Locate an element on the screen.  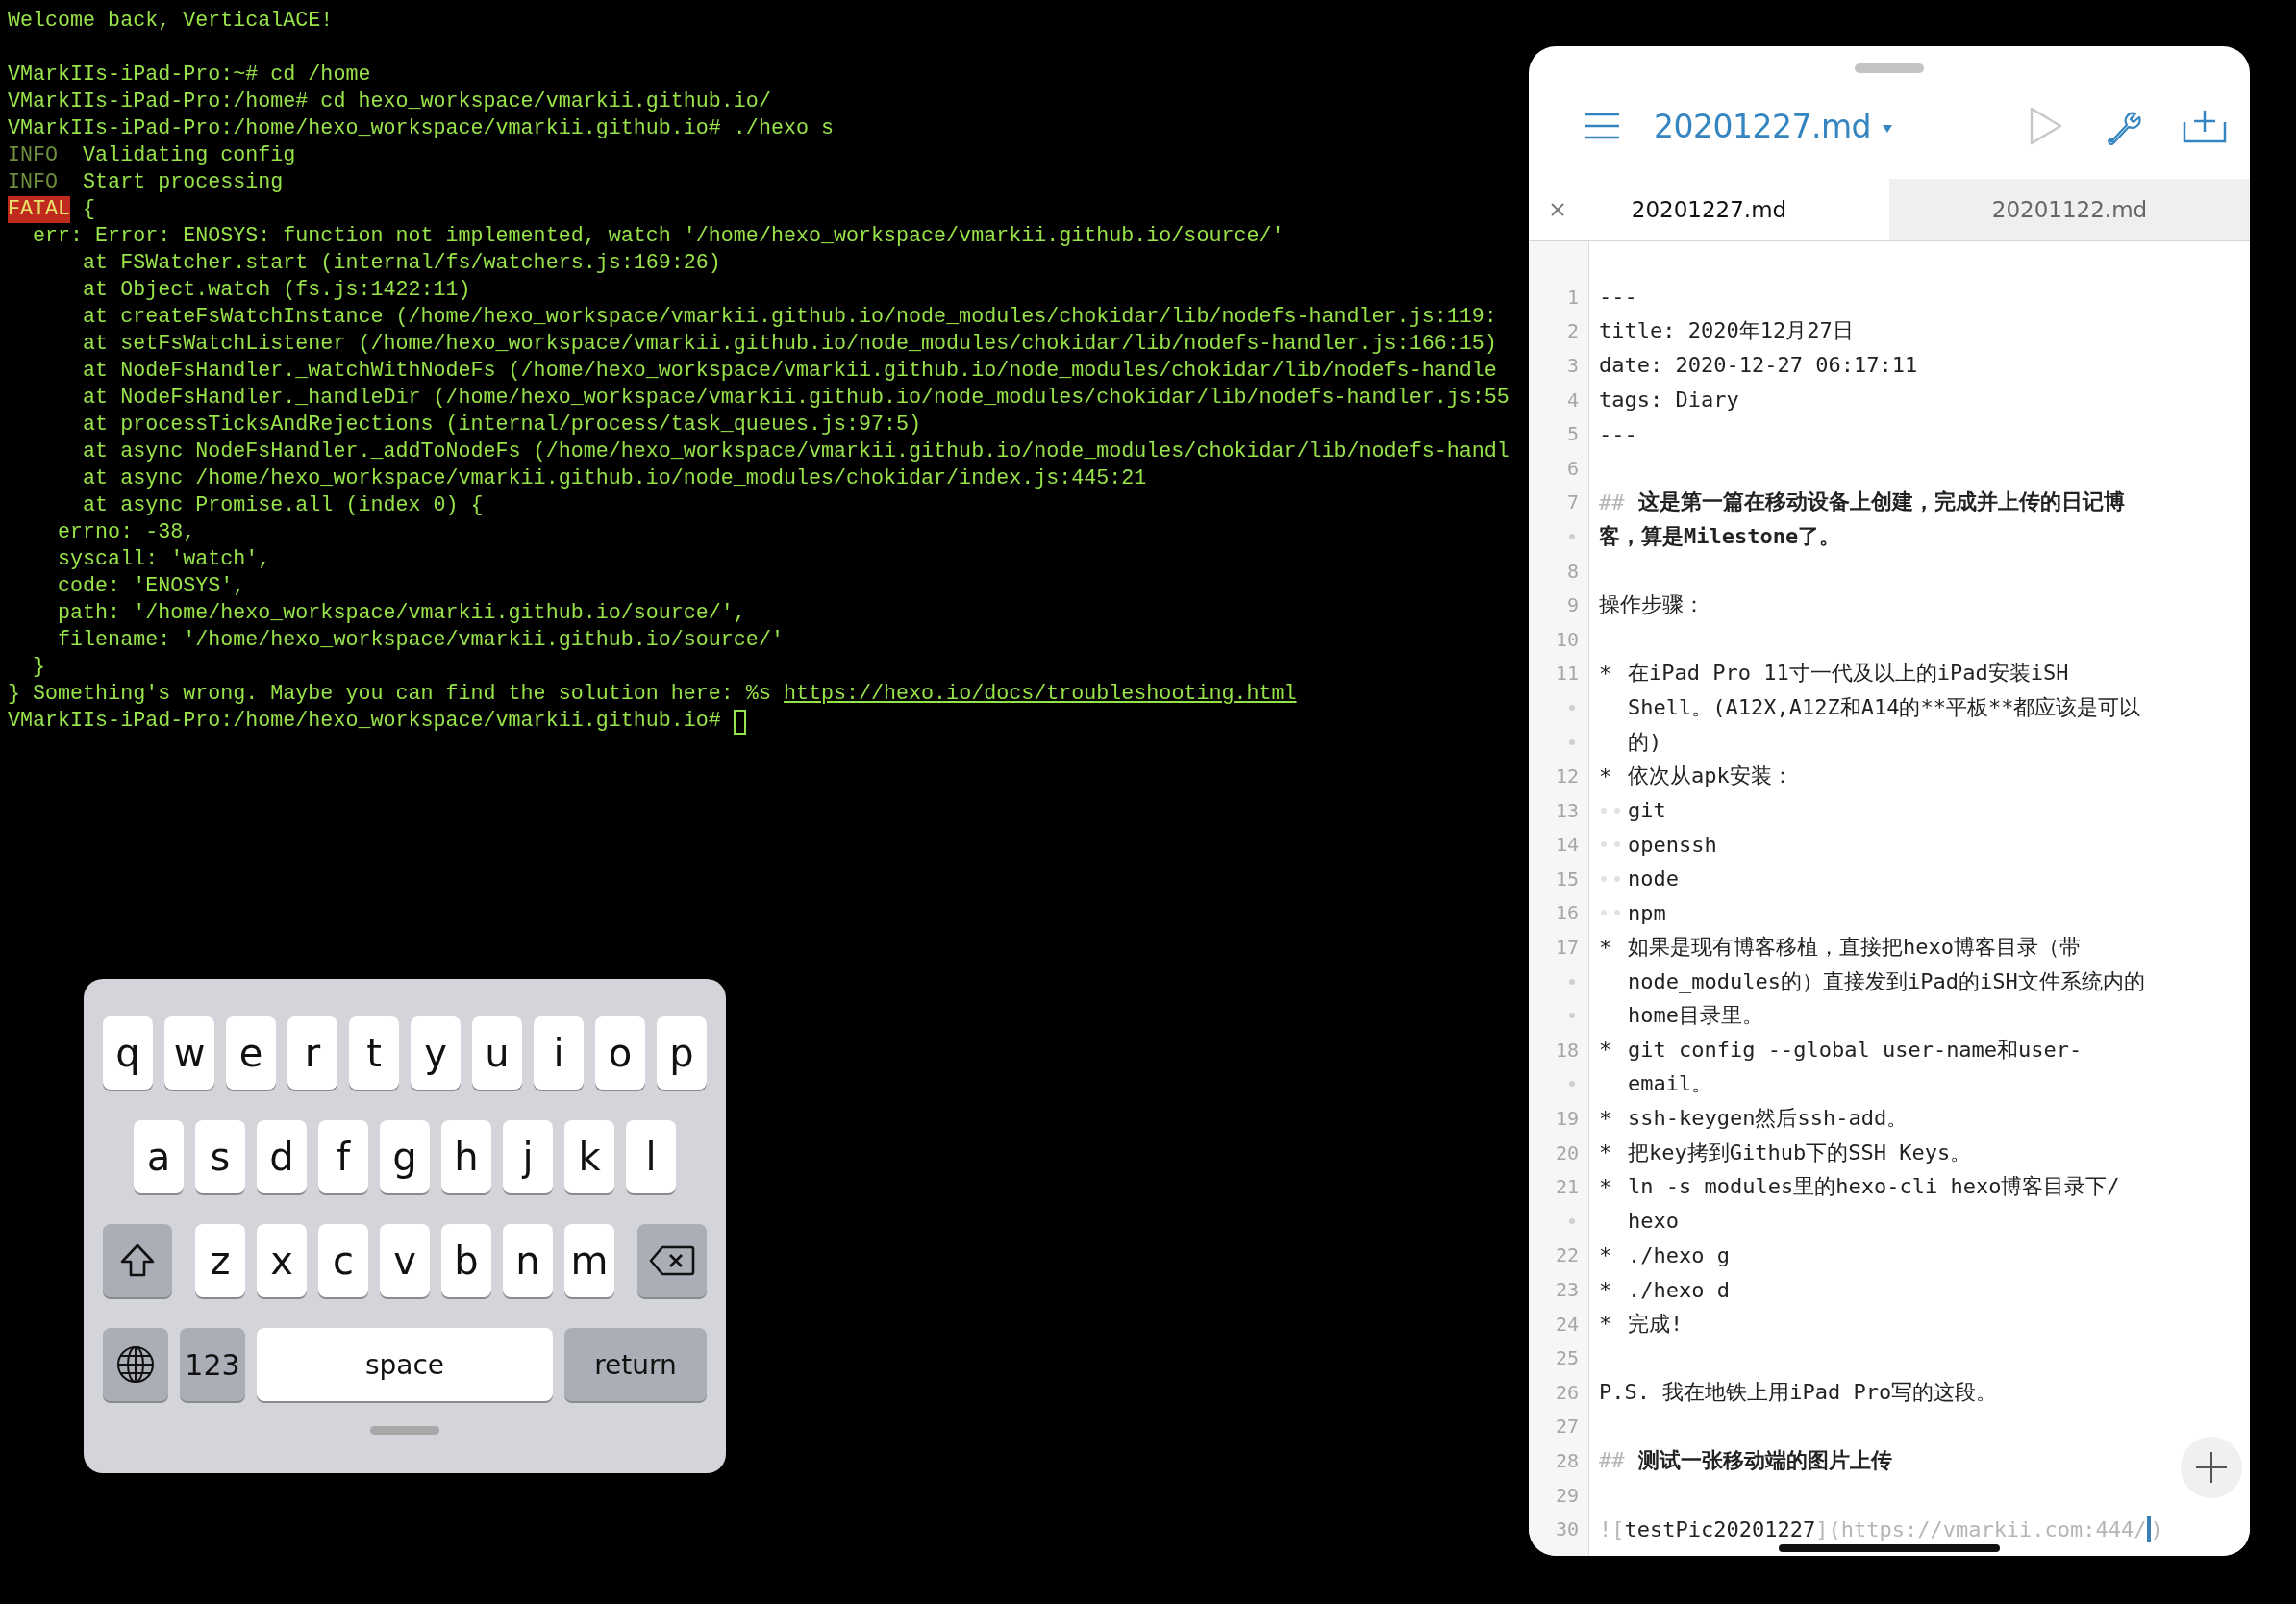
terminal-text: } Something's wrong. Maybe you can find the solution here: %s is located at coordinates (390, 694).